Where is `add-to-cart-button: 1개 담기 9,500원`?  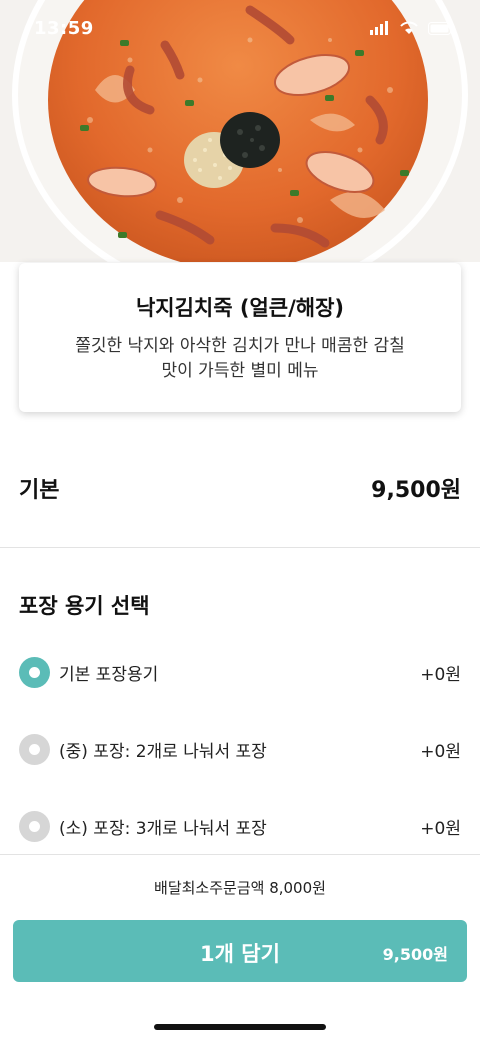 add-to-cart-button: 1개 담기 9,500원 is located at coordinates (240, 951).